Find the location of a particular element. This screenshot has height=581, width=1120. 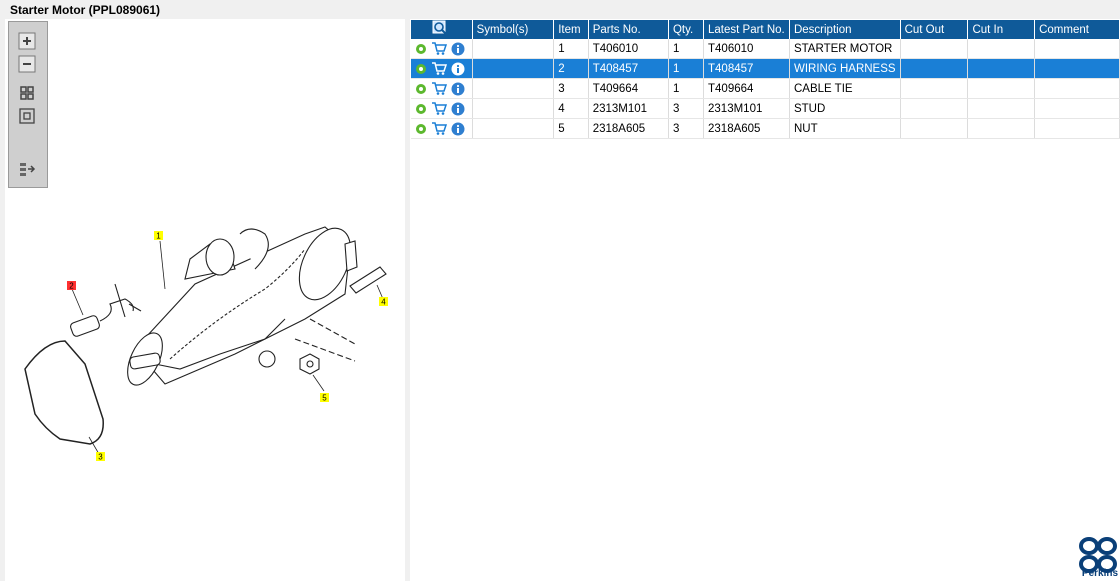

callout-2: 2 is located at coordinates (71, 286).